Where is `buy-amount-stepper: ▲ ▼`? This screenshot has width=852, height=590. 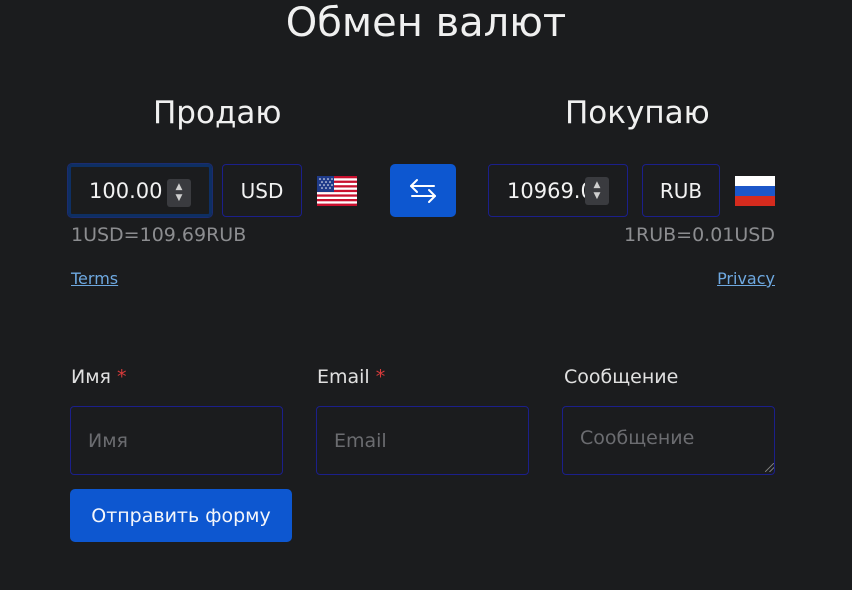
buy-amount-stepper: ▲ ▼ is located at coordinates (597, 191).